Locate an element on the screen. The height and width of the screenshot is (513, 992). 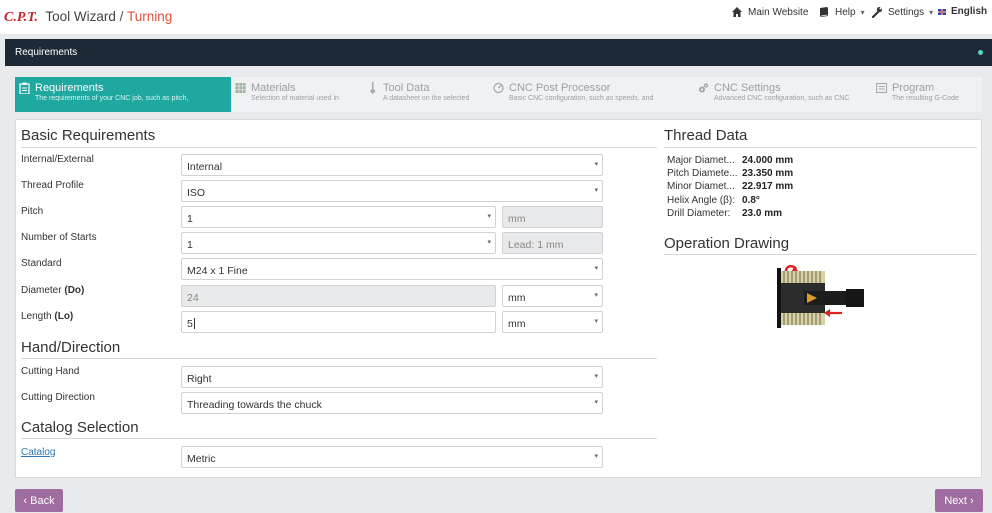
tool-icon is located at coordinates (373, 88).